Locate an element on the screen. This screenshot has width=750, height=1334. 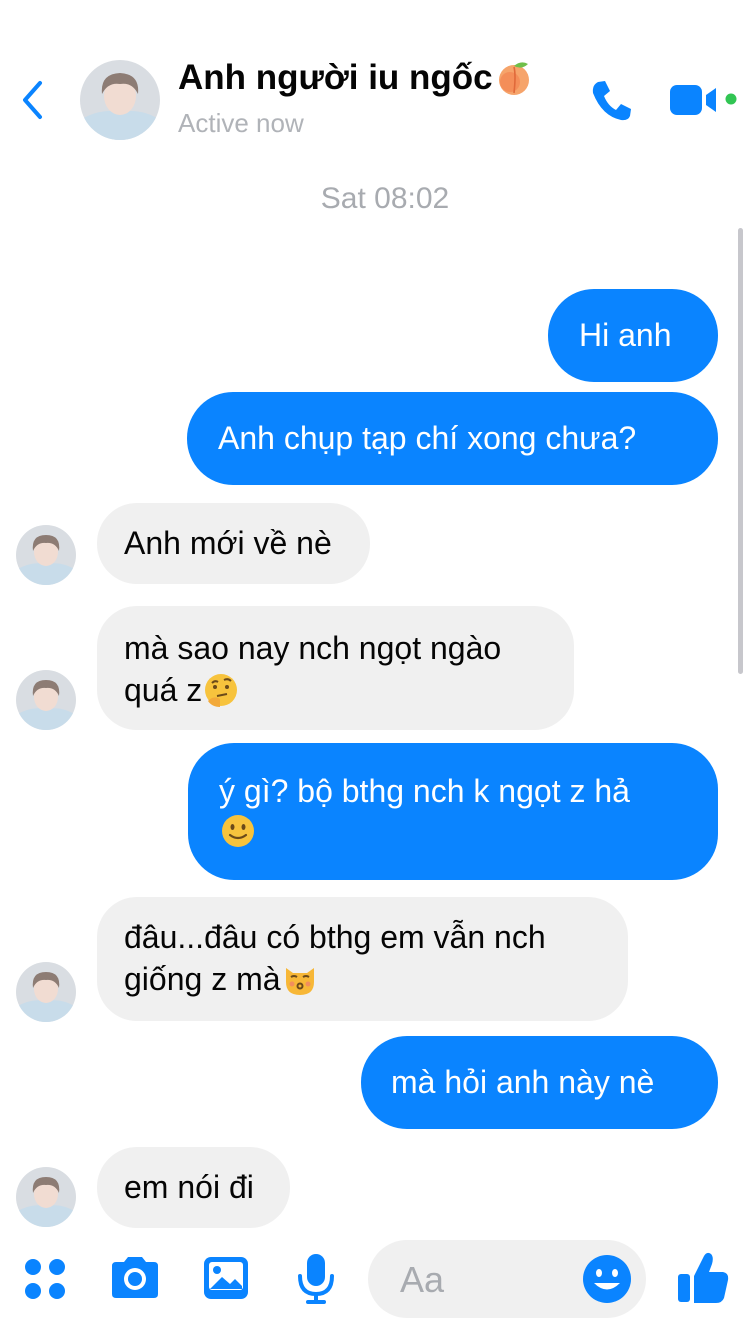
thumbs-up-icon is located at coordinates (703, 1277).